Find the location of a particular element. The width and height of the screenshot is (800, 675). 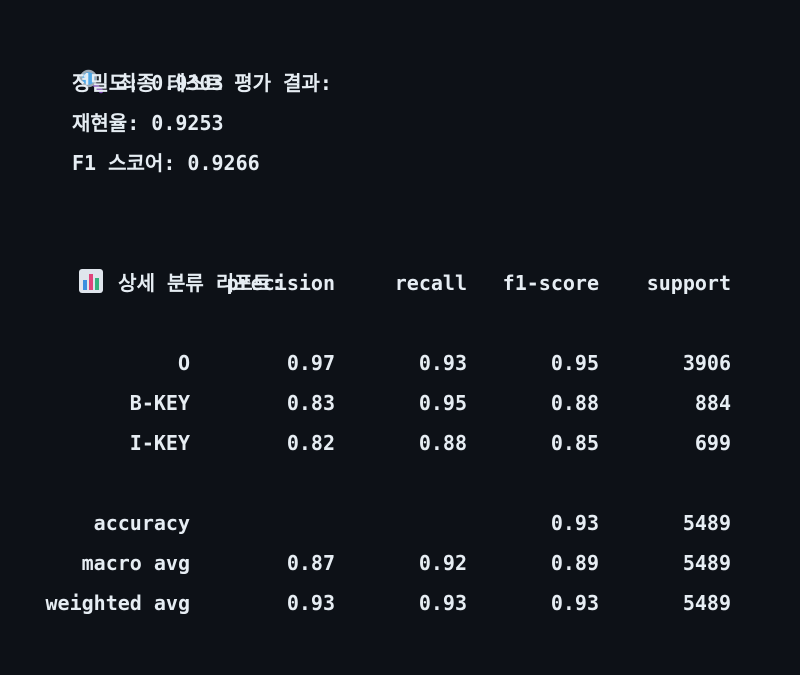

row-label: accuracy is located at coordinates (141, 523).